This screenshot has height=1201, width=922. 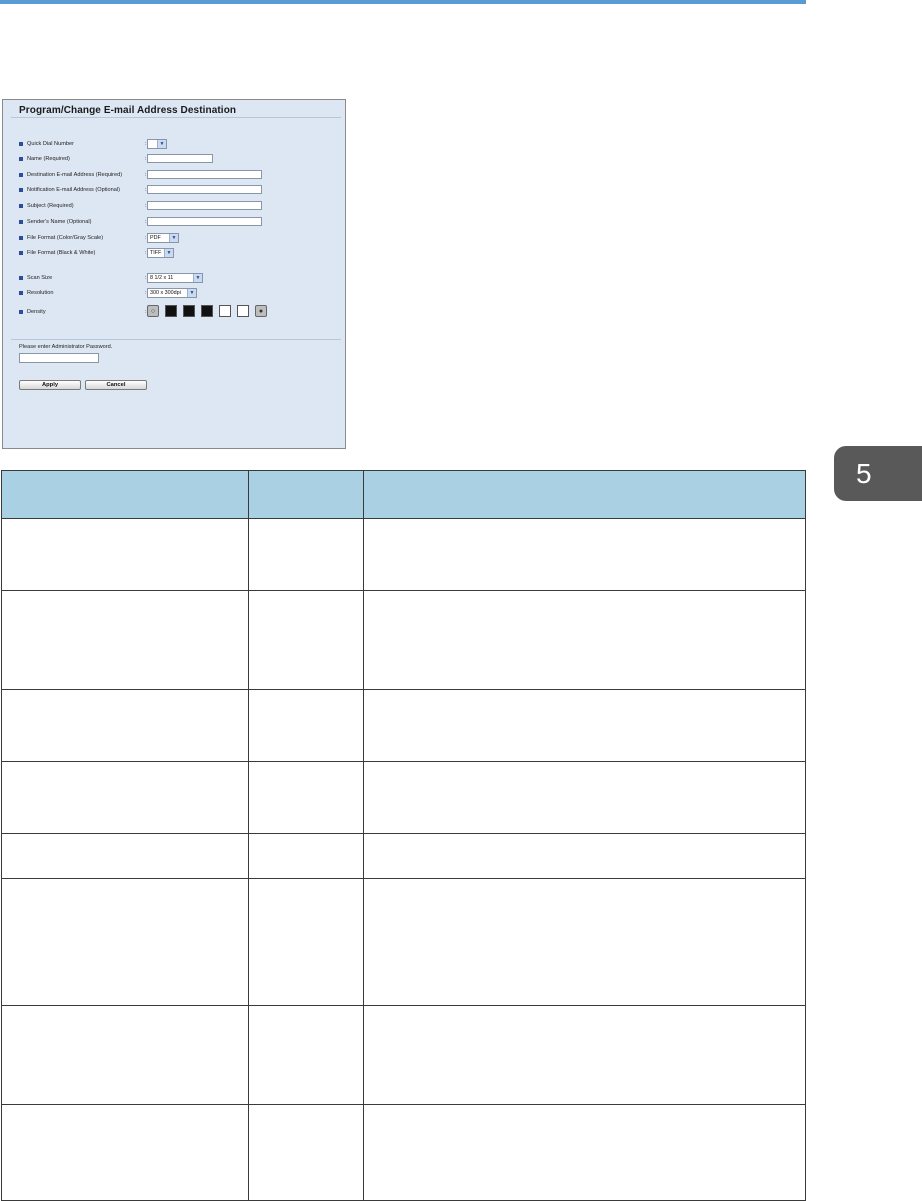 I want to click on field-label: Resolution, so click(x=40, y=293).